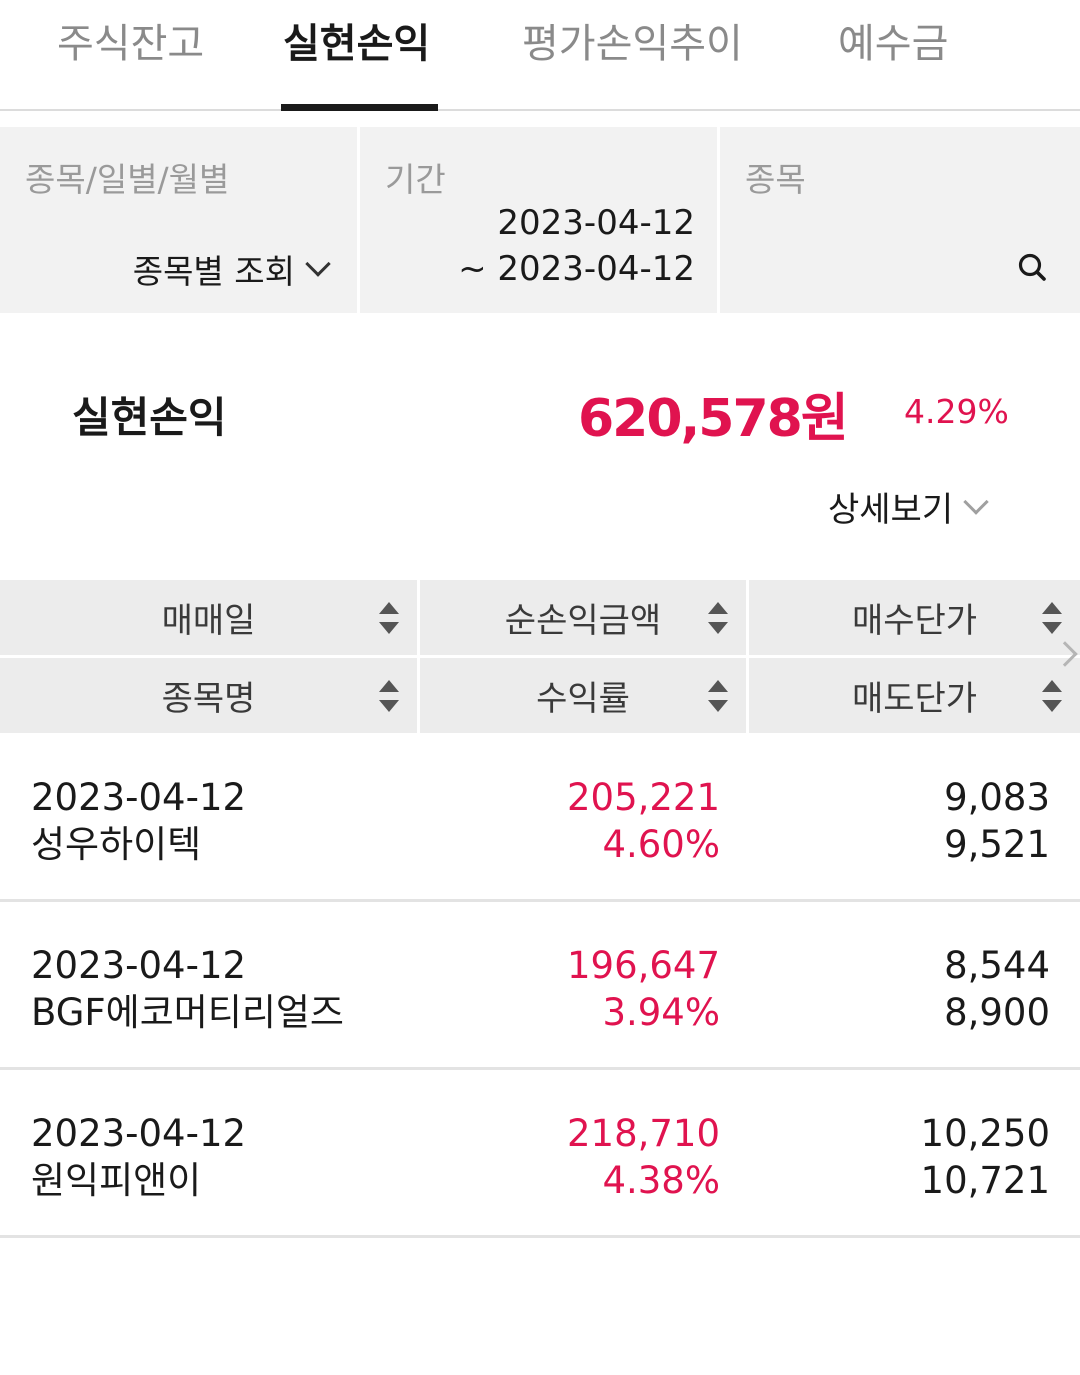 The image size is (1080, 1375). What do you see at coordinates (415, 179) in the screenshot?
I see `period-label: 기간` at bounding box center [415, 179].